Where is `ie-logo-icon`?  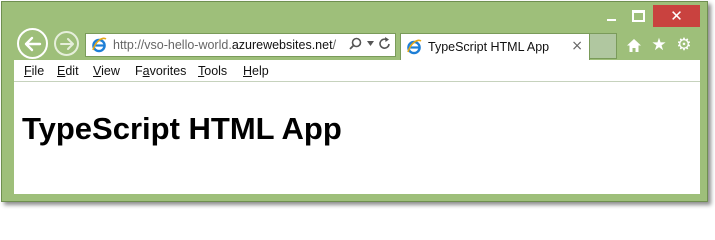
ie-logo-icon is located at coordinates (99, 45).